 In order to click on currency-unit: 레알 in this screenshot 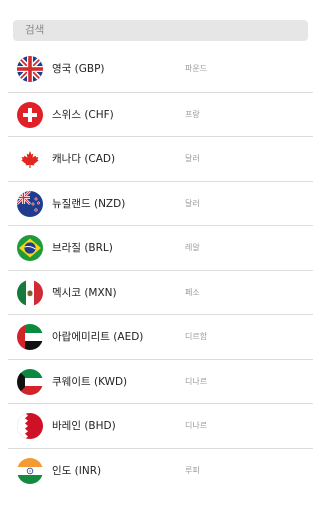, I will do `click(192, 247)`.